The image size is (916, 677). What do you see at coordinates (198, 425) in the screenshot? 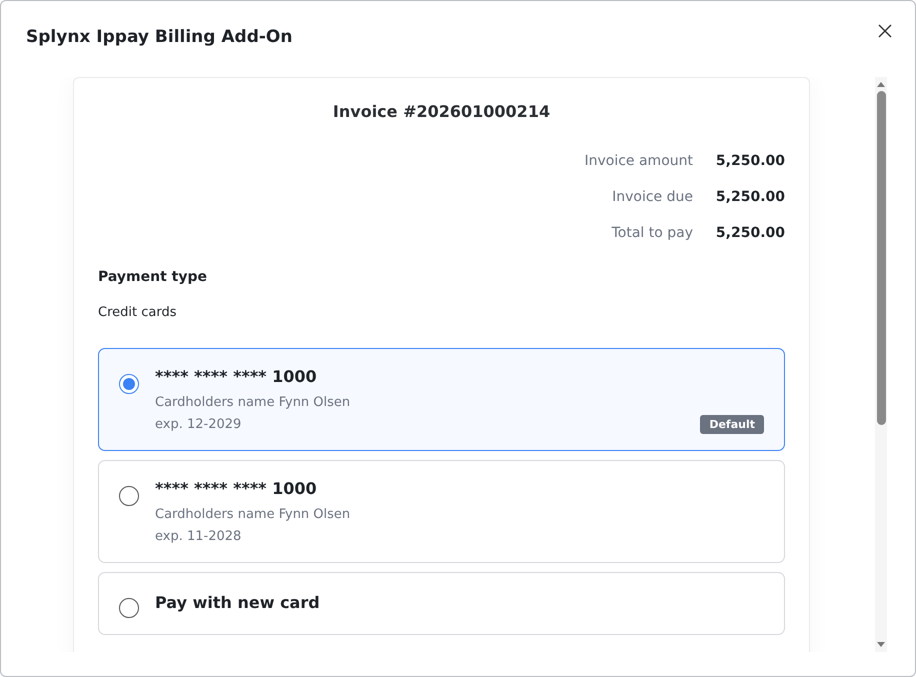
I see `card-expiry: exp. 12-2029` at bounding box center [198, 425].